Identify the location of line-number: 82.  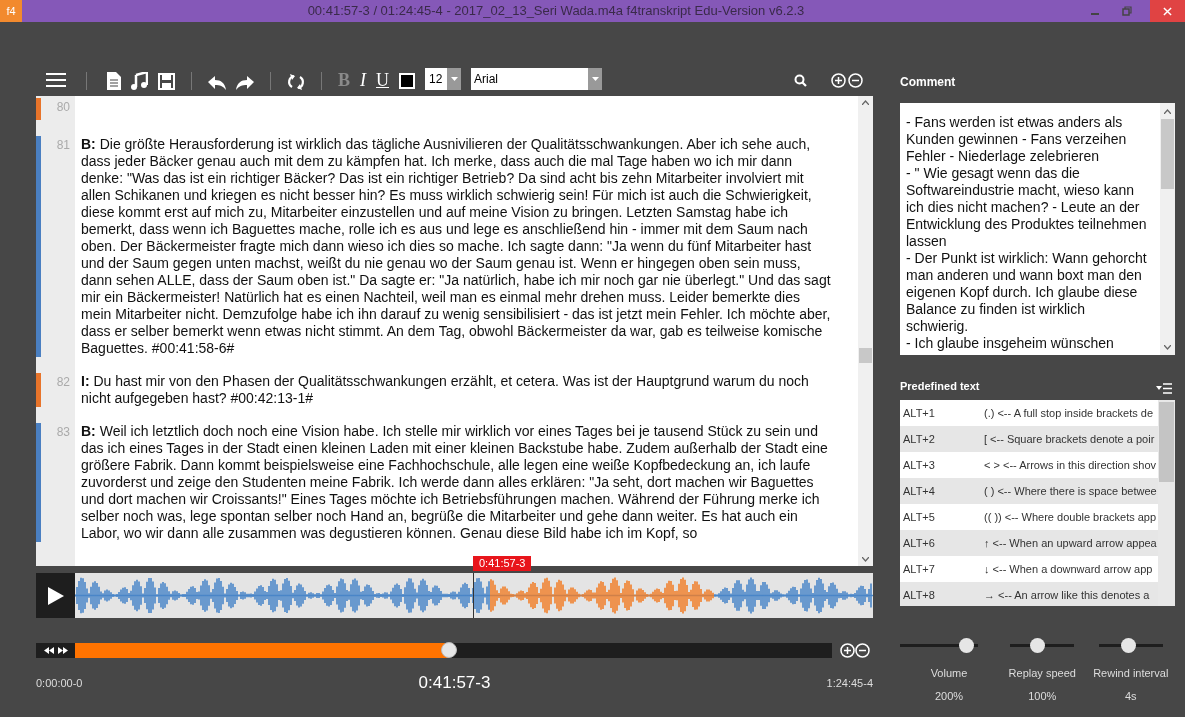
(63, 382).